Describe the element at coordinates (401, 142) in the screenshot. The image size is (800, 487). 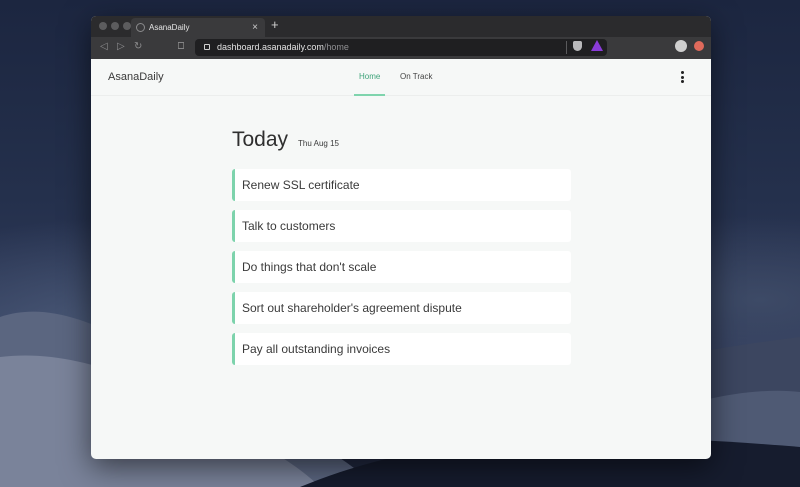
I see `today-header: Today Thu Aug 15` at that location.